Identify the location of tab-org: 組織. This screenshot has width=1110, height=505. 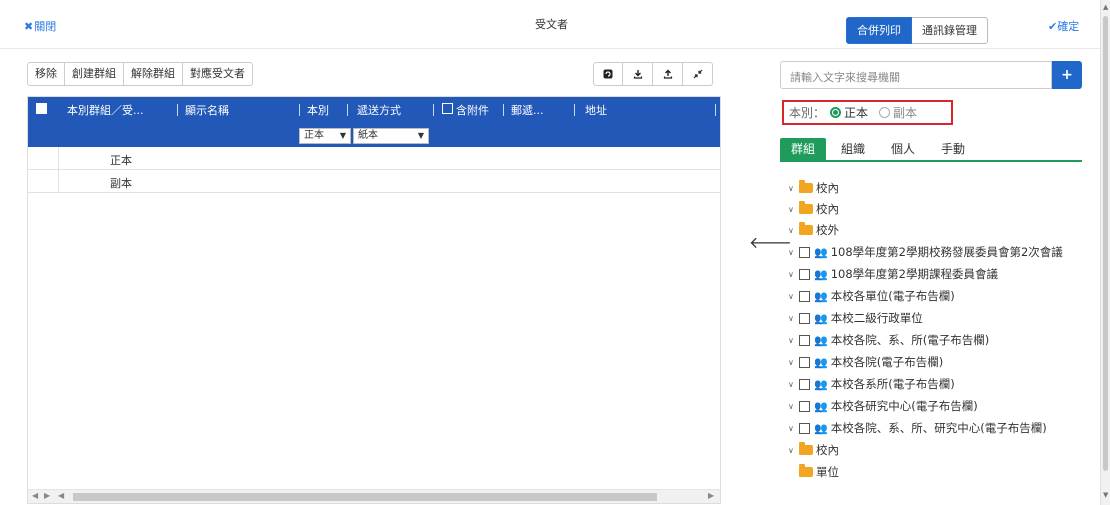
(853, 149).